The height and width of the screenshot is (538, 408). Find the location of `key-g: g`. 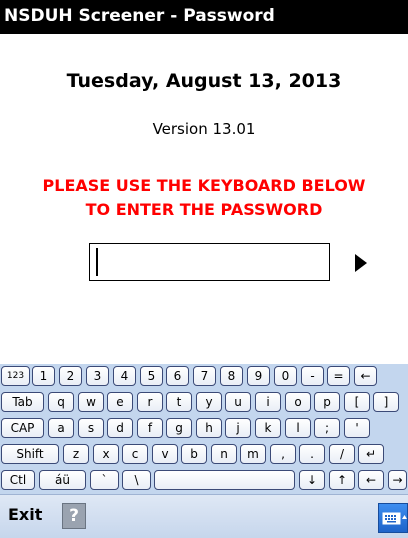

key-g: g is located at coordinates (179, 428).